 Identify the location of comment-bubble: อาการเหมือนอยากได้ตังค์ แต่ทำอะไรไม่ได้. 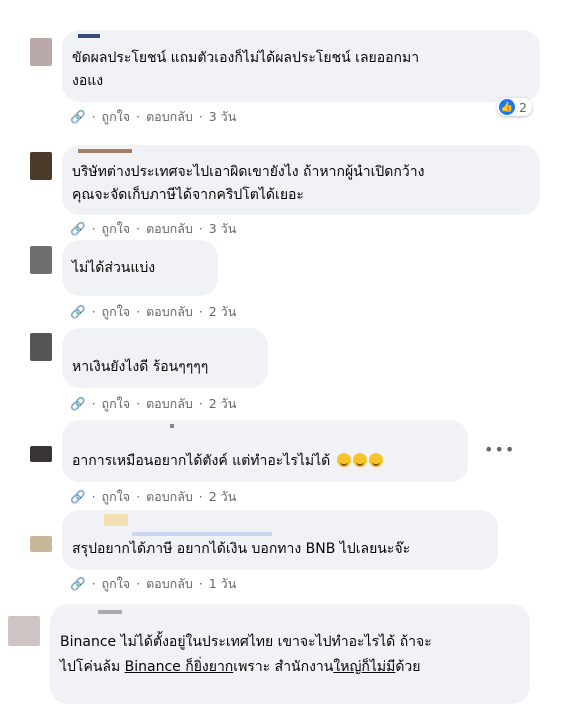
(265, 451).